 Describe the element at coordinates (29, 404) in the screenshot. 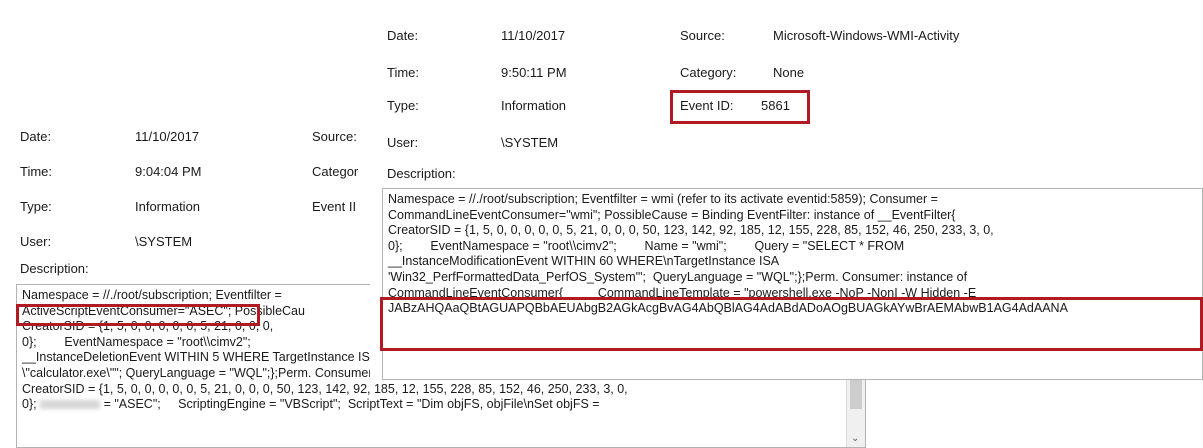

I see `description-line-prefix: 0};` at that location.